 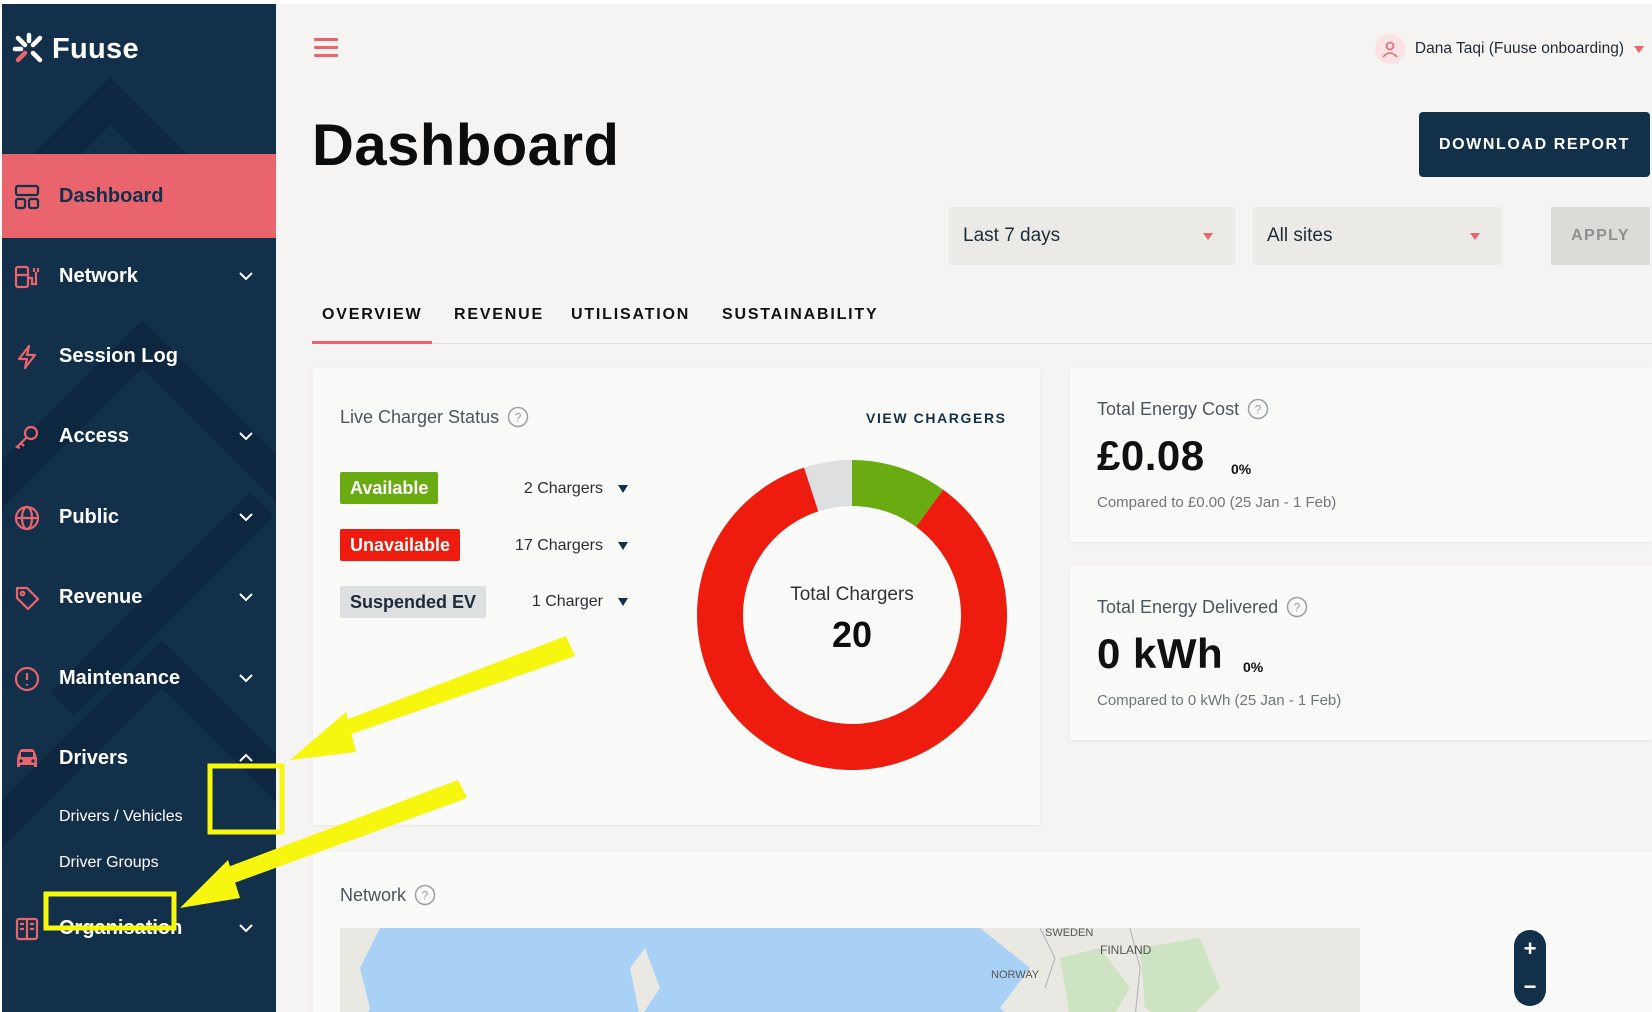 What do you see at coordinates (27, 197) in the screenshot?
I see `dashboard-icon` at bounding box center [27, 197].